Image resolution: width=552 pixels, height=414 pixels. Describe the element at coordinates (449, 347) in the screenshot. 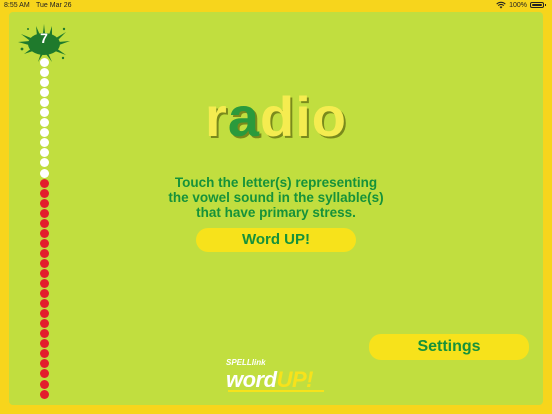

I see `settings-button: Settings` at that location.